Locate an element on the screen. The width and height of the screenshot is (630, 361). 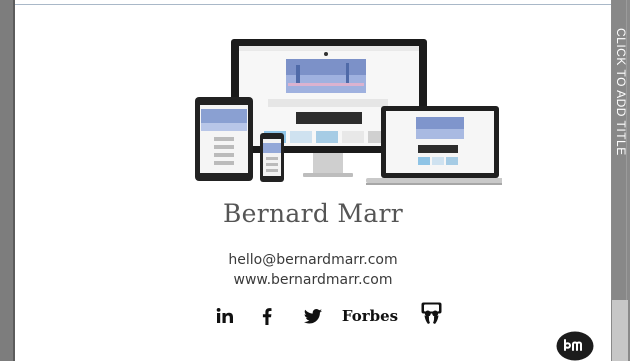
panel-lower-section is located at coordinates (620, 330).